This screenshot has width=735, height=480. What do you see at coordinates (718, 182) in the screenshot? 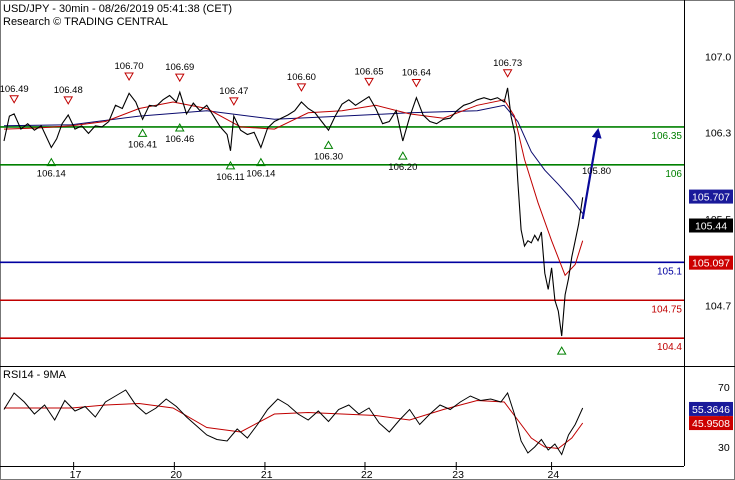
I see `price-axis: 107.0 106.3 105.5 104.7` at bounding box center [718, 182].